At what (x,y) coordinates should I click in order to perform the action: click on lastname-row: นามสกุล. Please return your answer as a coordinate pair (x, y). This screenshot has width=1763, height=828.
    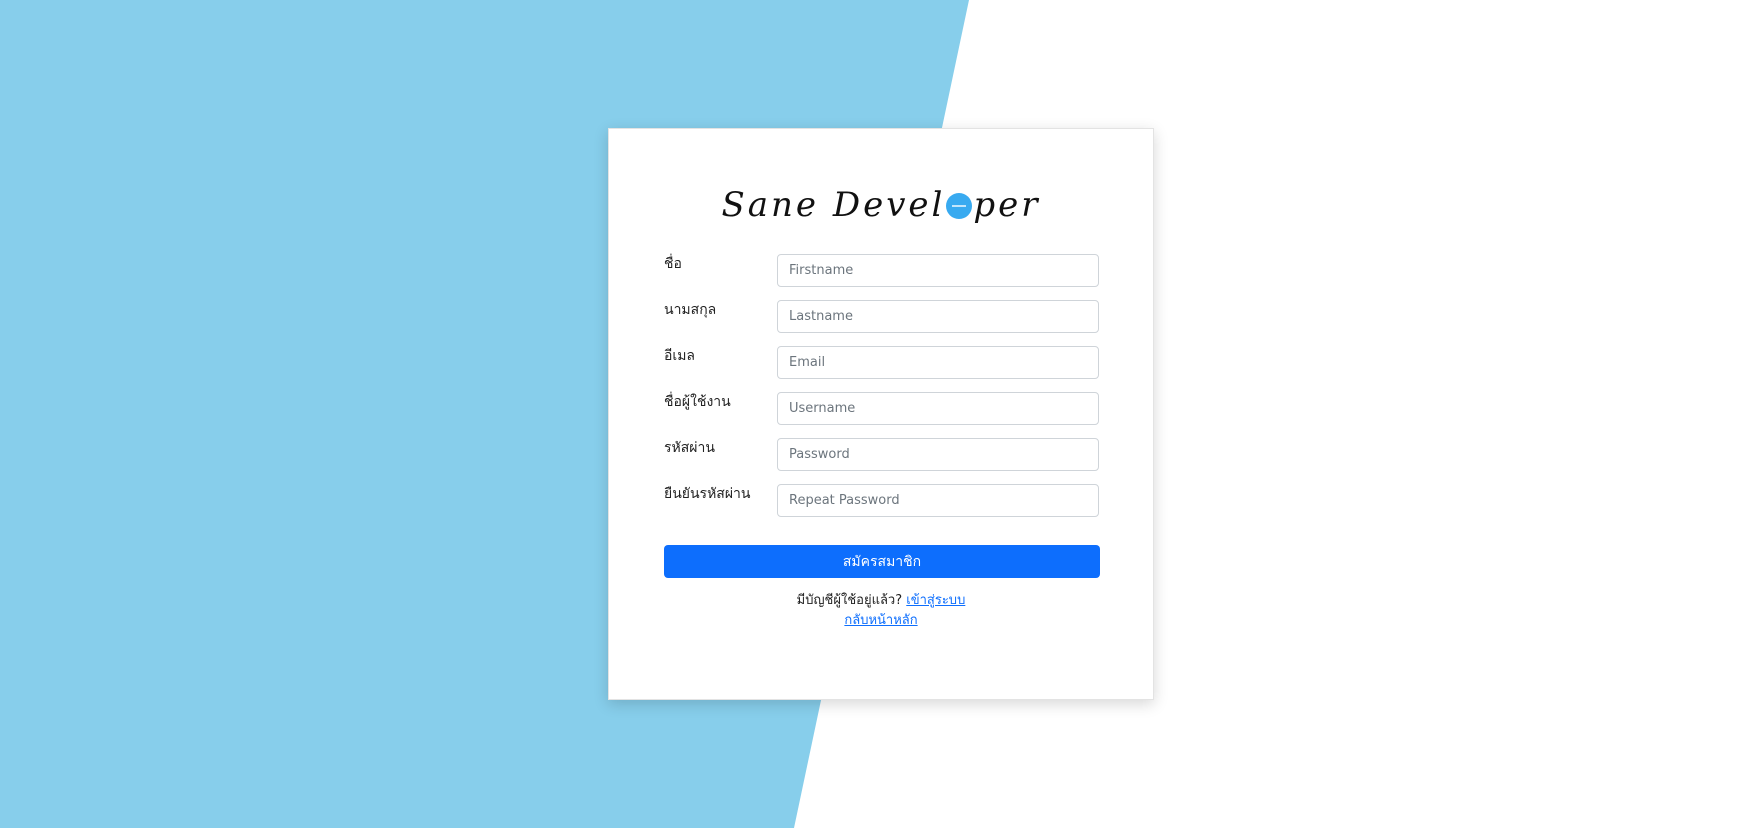
    Looking at the image, I should click on (882, 317).